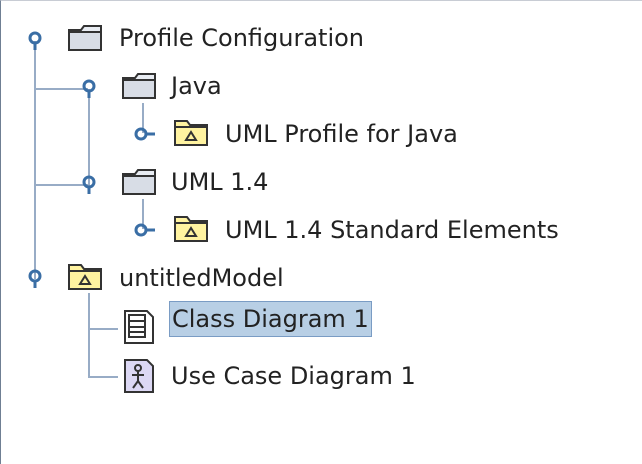  I want to click on tree-item-use-case-diagram-1: Use Case Diagram 1, so click(293, 376).